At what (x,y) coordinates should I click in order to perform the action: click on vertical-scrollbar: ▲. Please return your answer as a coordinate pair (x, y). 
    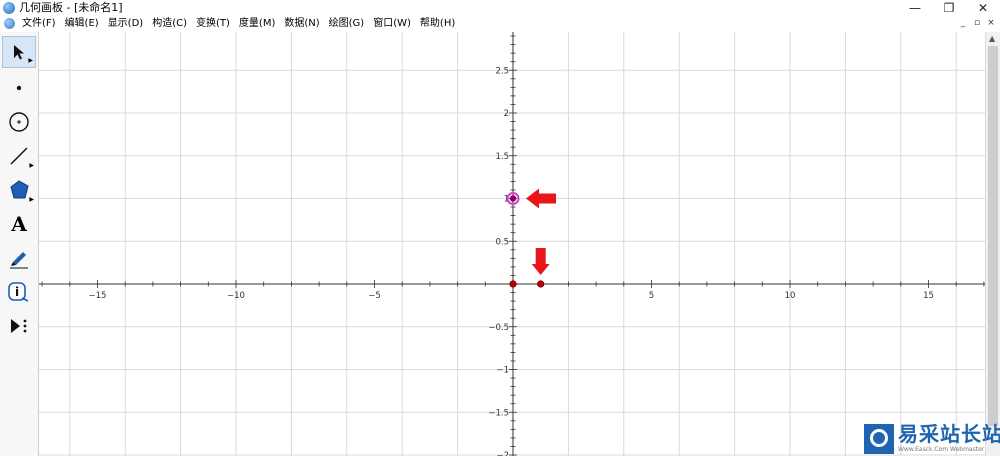
    Looking at the image, I should click on (992, 244).